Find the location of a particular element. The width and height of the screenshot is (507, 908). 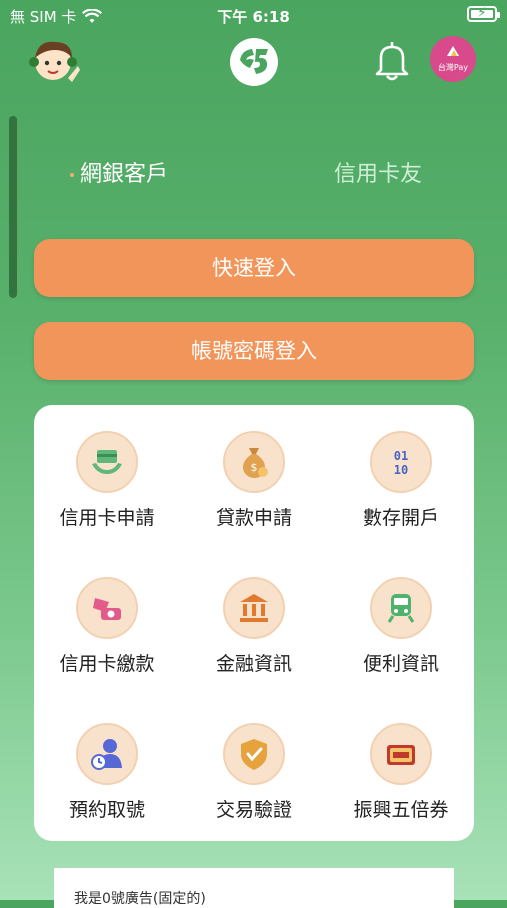

service-convenience-info: 便利資訊 is located at coordinates (401, 637).